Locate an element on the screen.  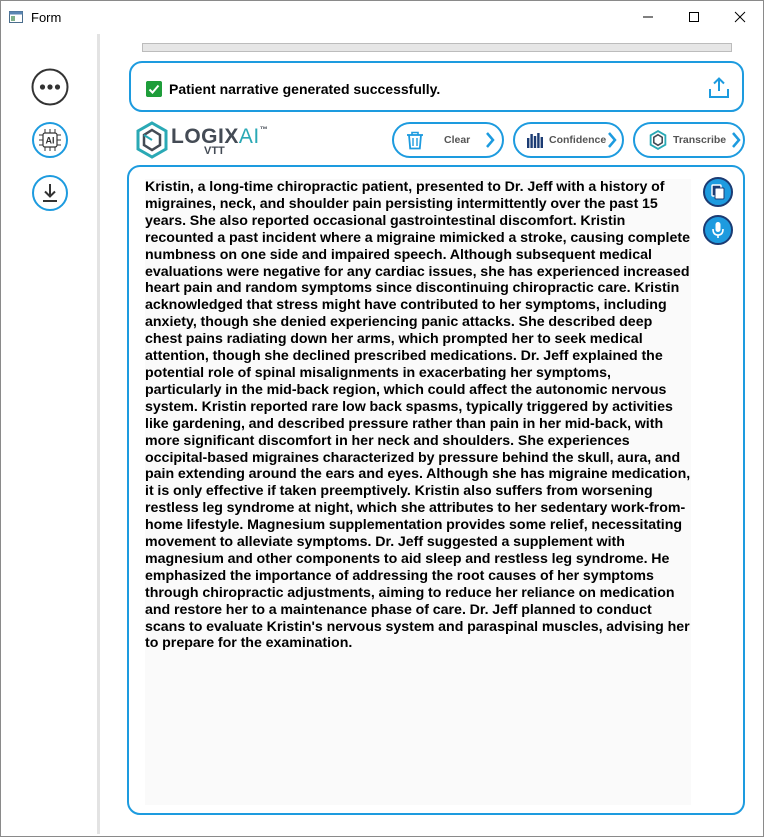
download-icon is located at coordinates (50, 193).